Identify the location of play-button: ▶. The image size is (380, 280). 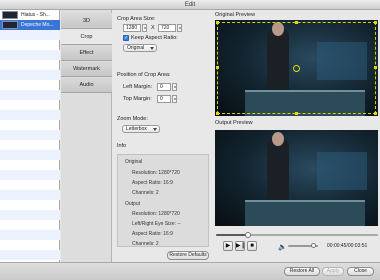
(228, 246).